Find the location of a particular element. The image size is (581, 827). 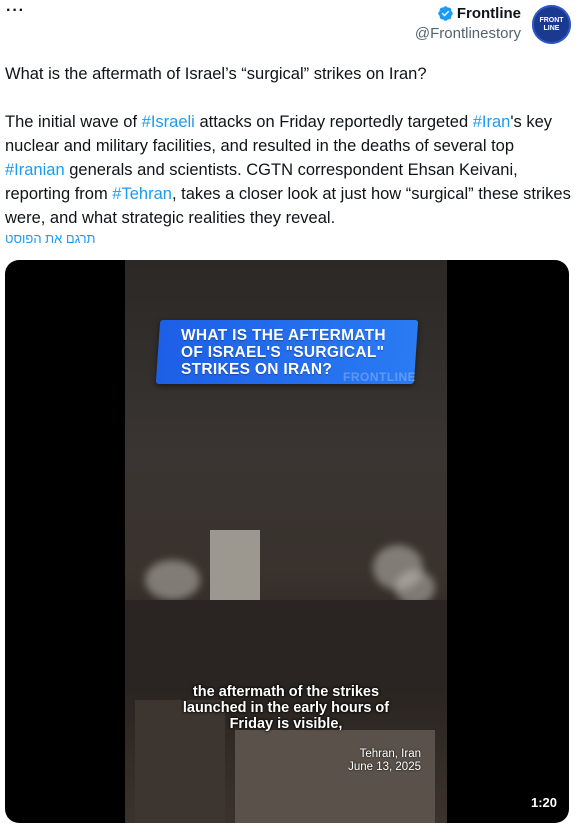

hashtag-israeli: #Israeli is located at coordinates (168, 122).